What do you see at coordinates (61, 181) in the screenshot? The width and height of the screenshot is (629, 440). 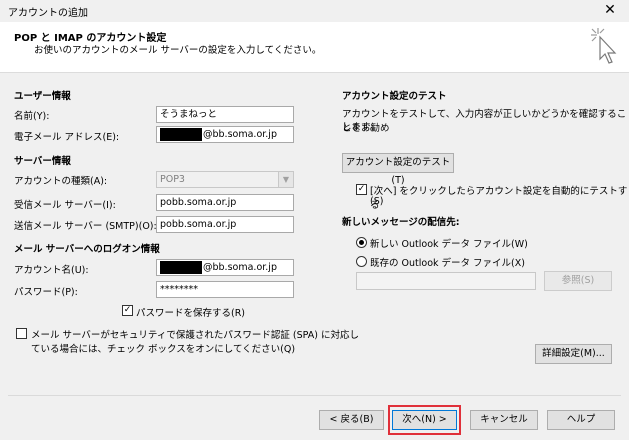 I see `account-type-label: アカウントの種類(A):` at bounding box center [61, 181].